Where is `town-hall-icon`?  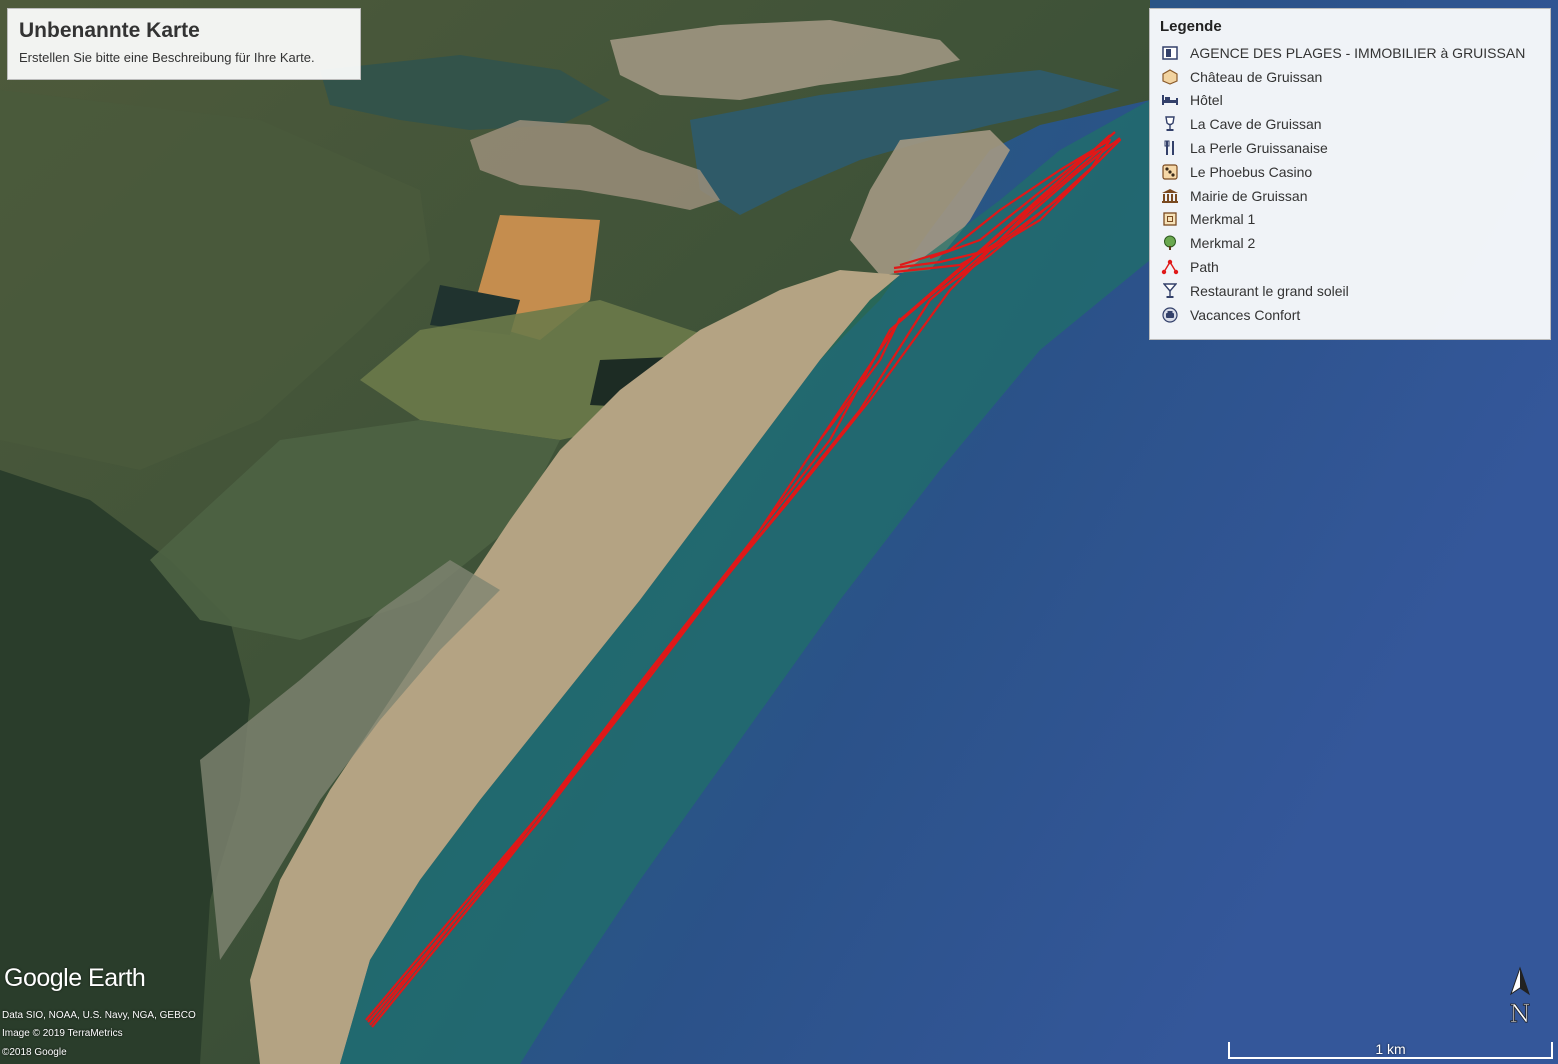 town-hall-icon is located at coordinates (1170, 196).